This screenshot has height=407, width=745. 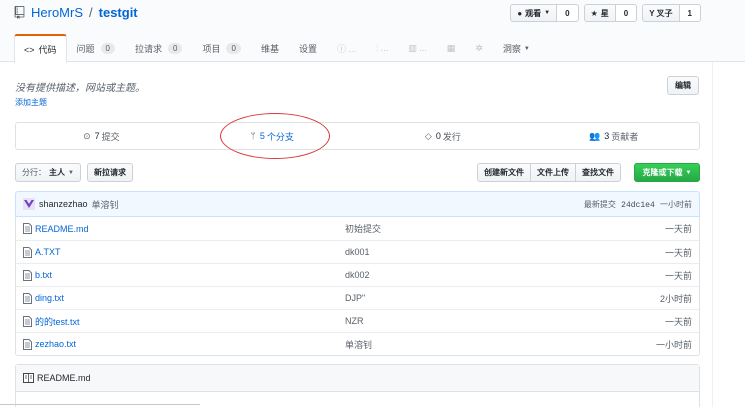 What do you see at coordinates (504, 172) in the screenshot?
I see `create-file-button: 创建新文件` at bounding box center [504, 172].